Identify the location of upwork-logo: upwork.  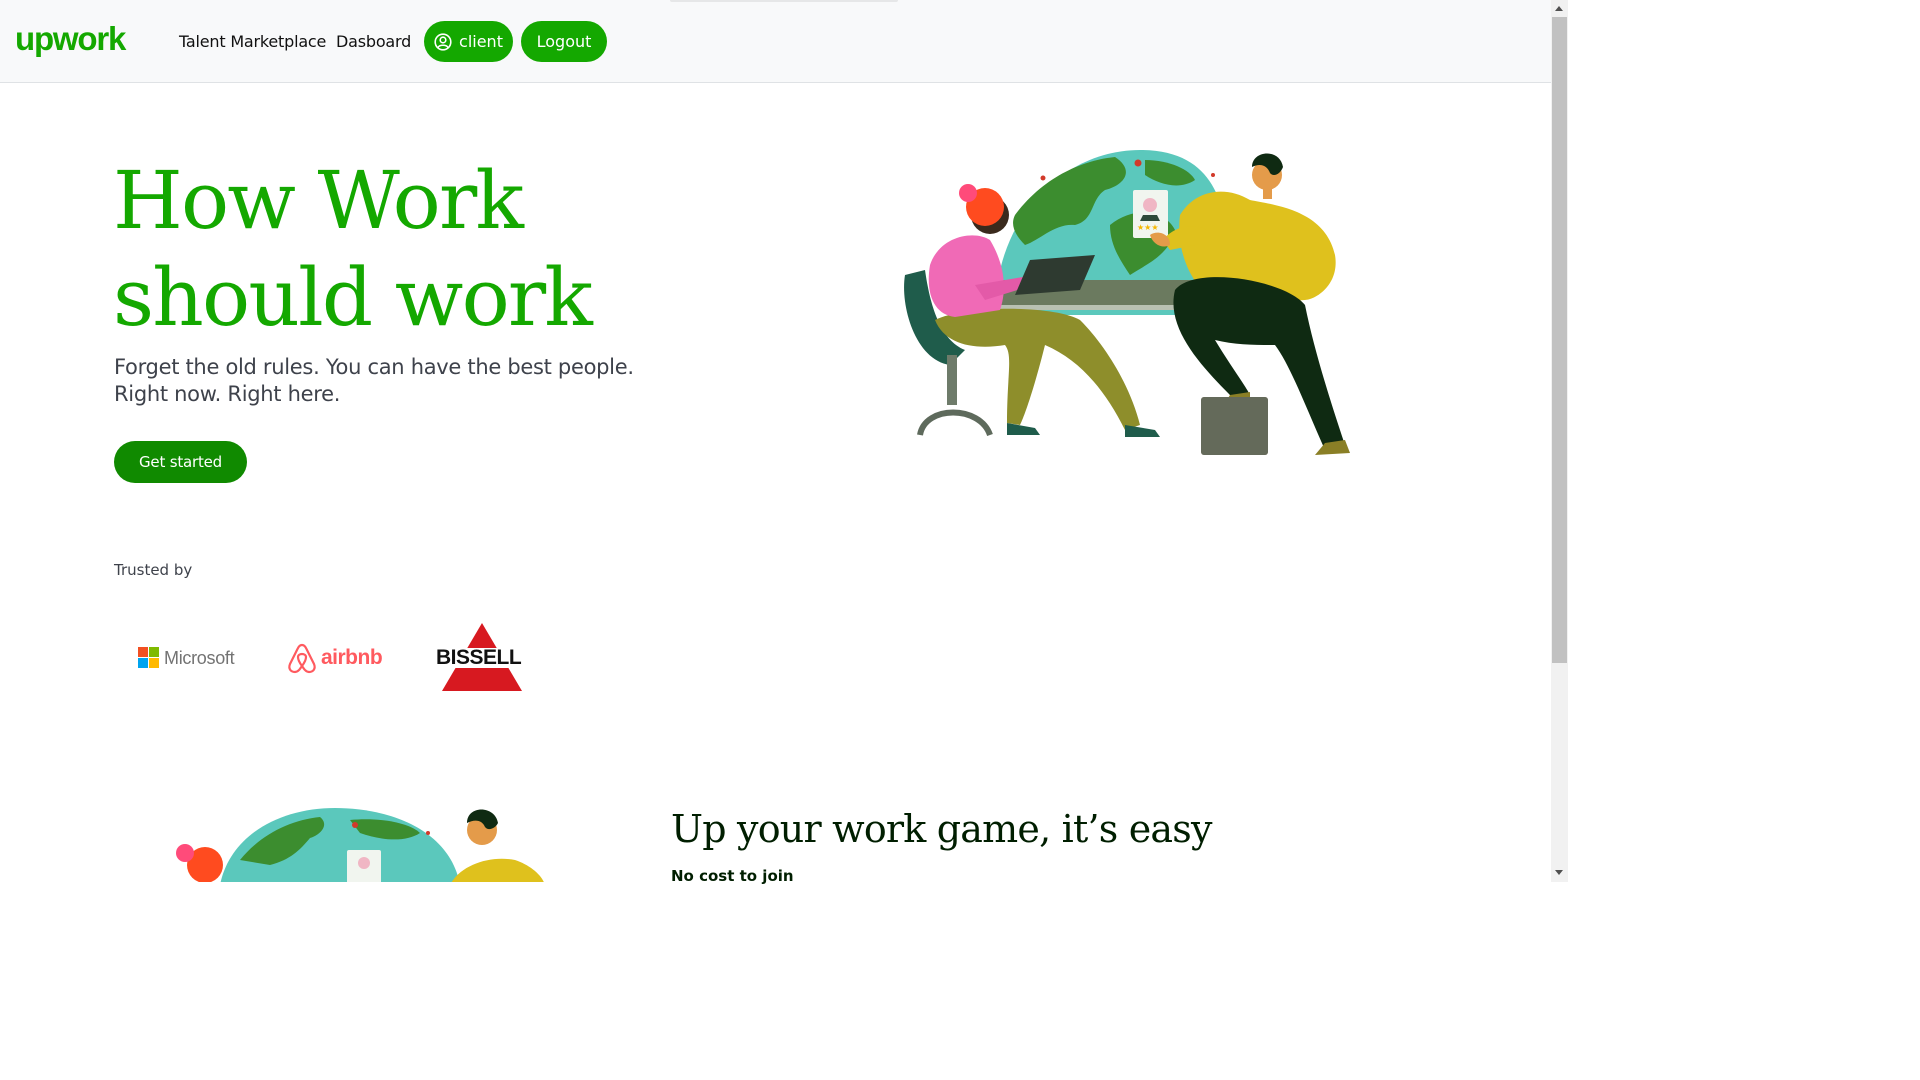
(78, 43).